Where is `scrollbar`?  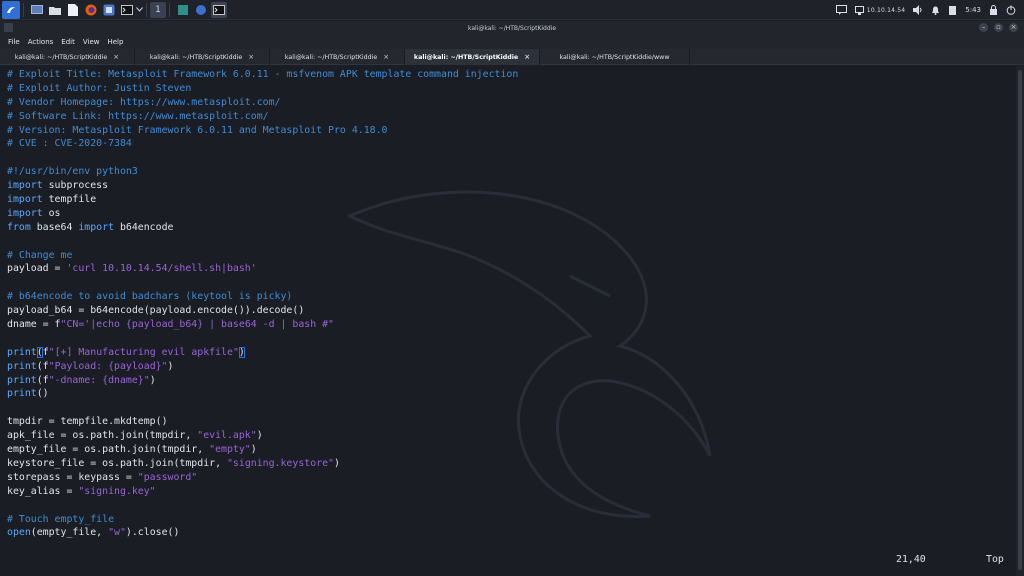
scrollbar is located at coordinates (1020, 321).